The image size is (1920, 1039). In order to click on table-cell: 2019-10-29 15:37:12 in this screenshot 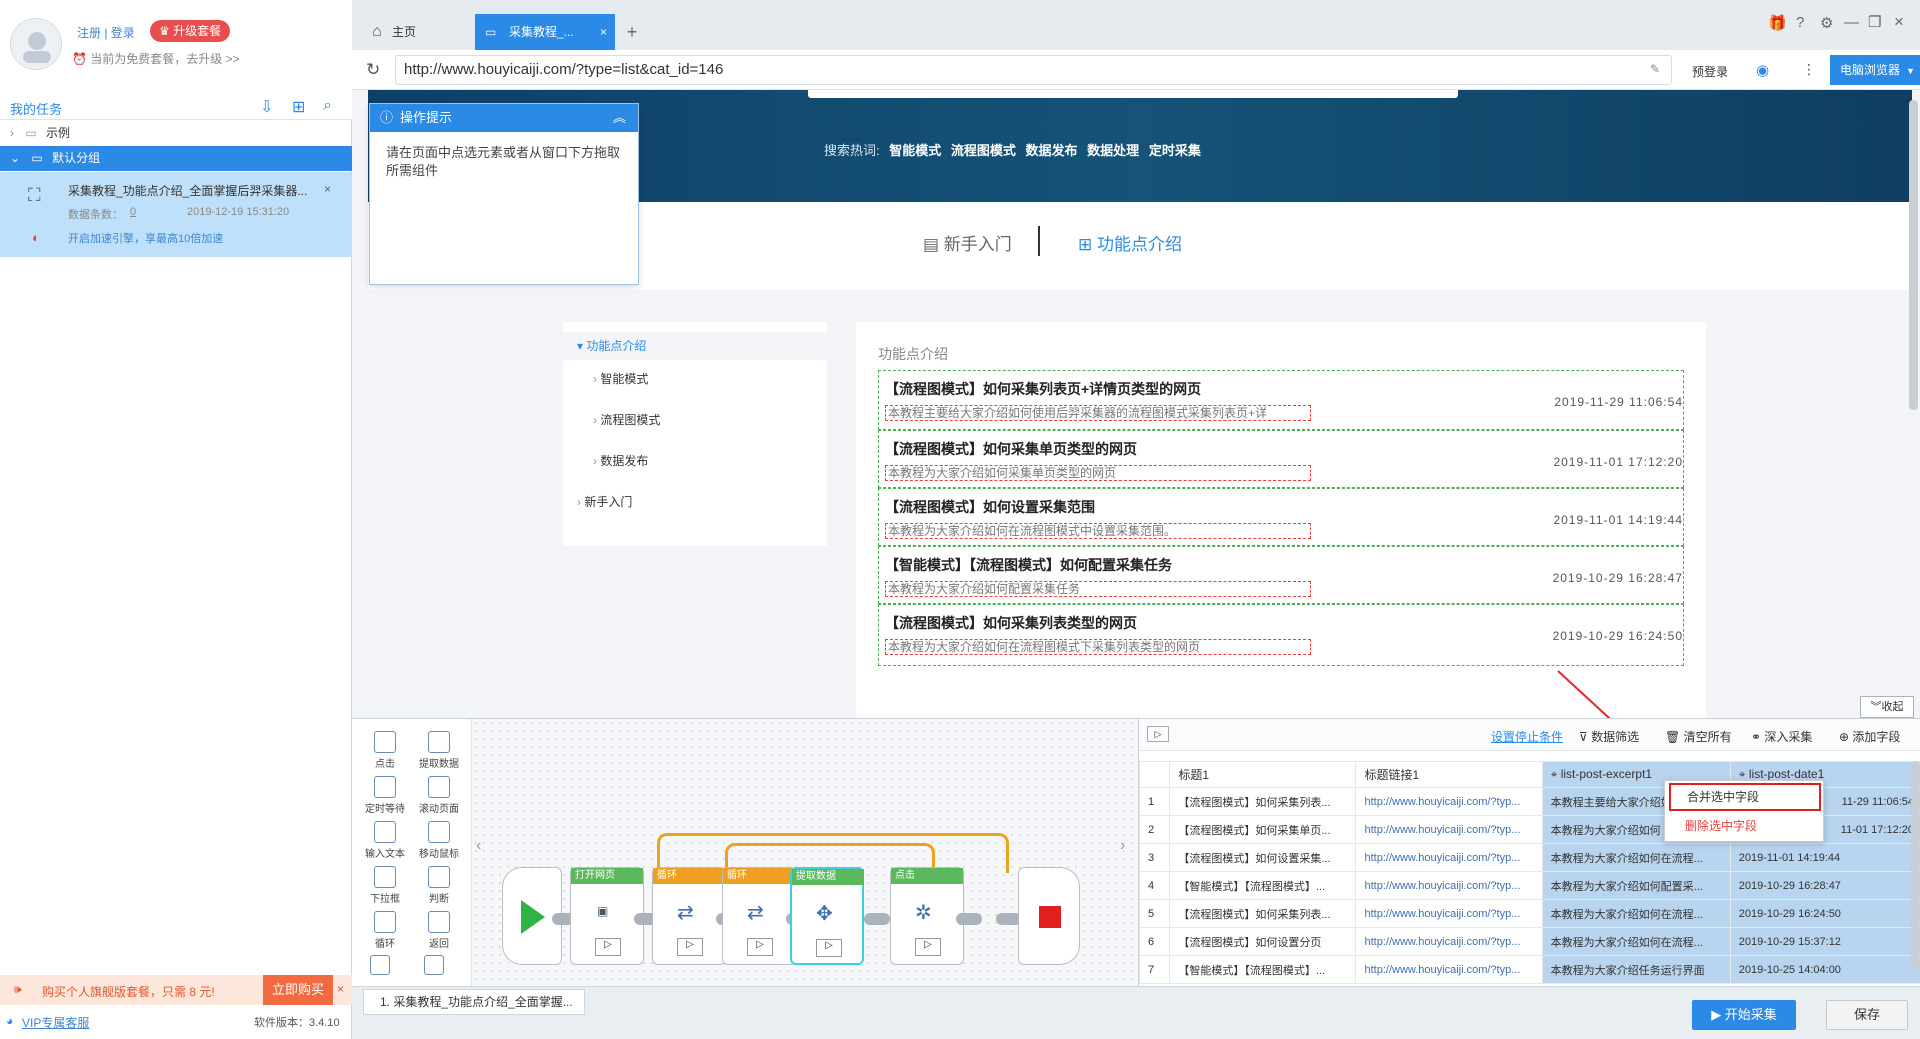, I will do `click(1824, 941)`.